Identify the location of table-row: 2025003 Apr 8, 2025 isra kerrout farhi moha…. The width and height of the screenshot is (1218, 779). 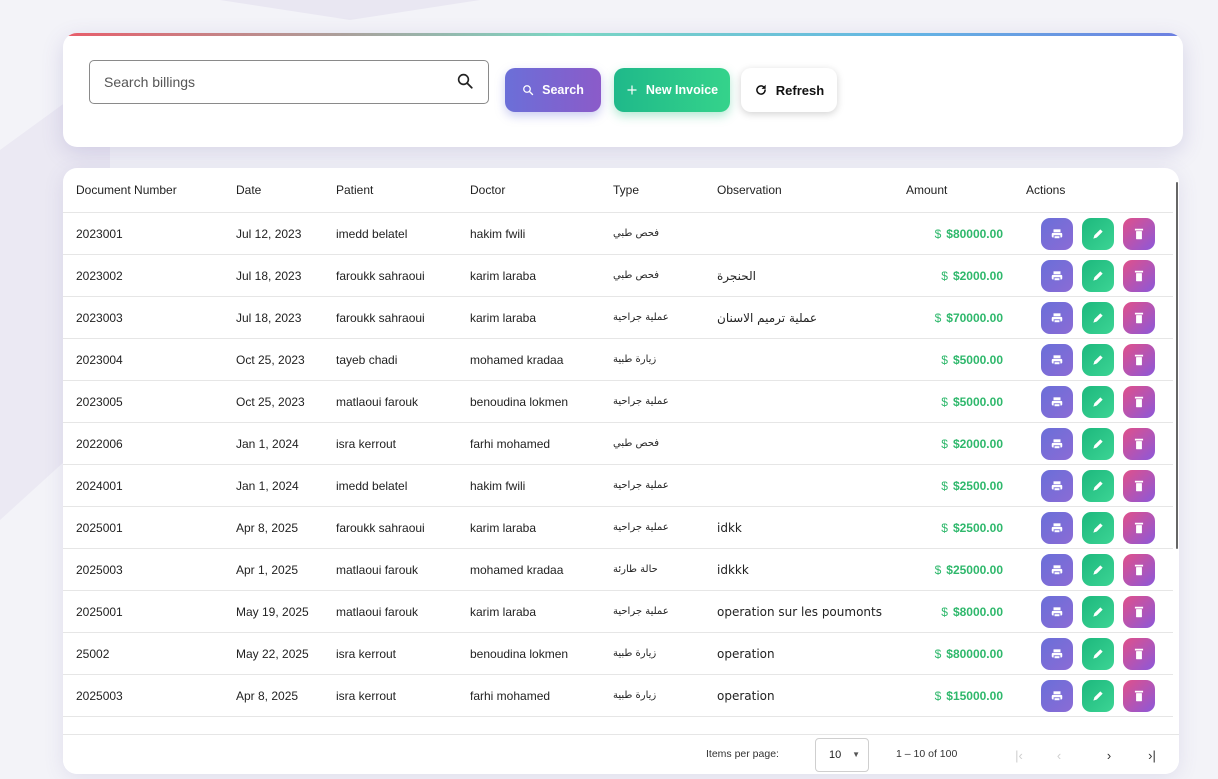
(618, 696).